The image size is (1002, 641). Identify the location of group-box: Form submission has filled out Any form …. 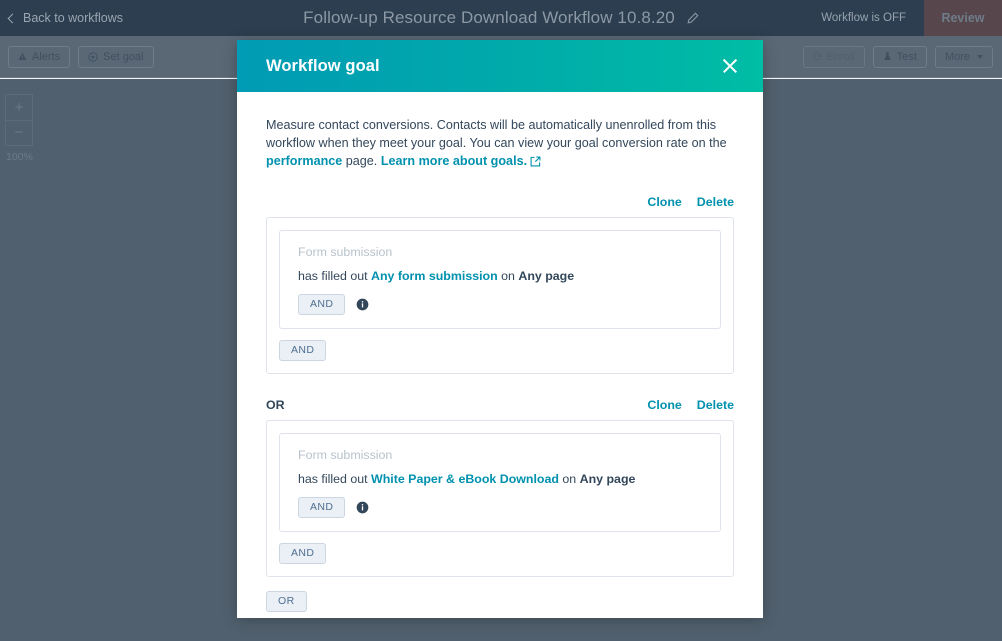
(500, 295).